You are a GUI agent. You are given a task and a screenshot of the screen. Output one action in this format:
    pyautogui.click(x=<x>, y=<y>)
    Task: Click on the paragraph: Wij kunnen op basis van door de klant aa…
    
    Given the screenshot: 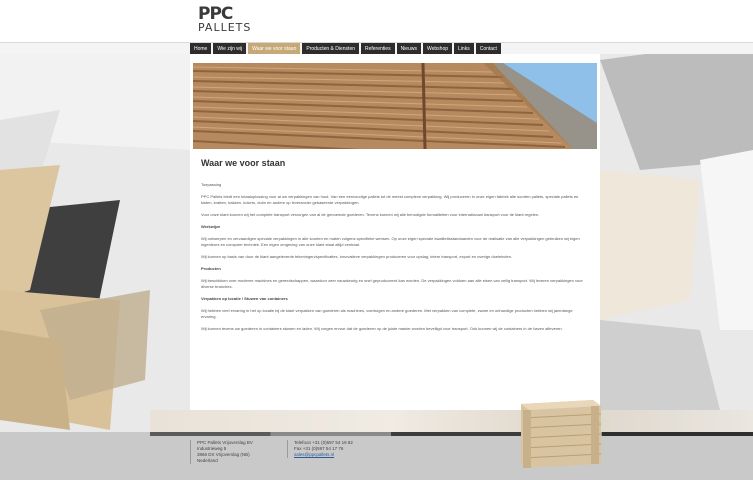 What is the action you would take?
    pyautogui.click(x=357, y=256)
    